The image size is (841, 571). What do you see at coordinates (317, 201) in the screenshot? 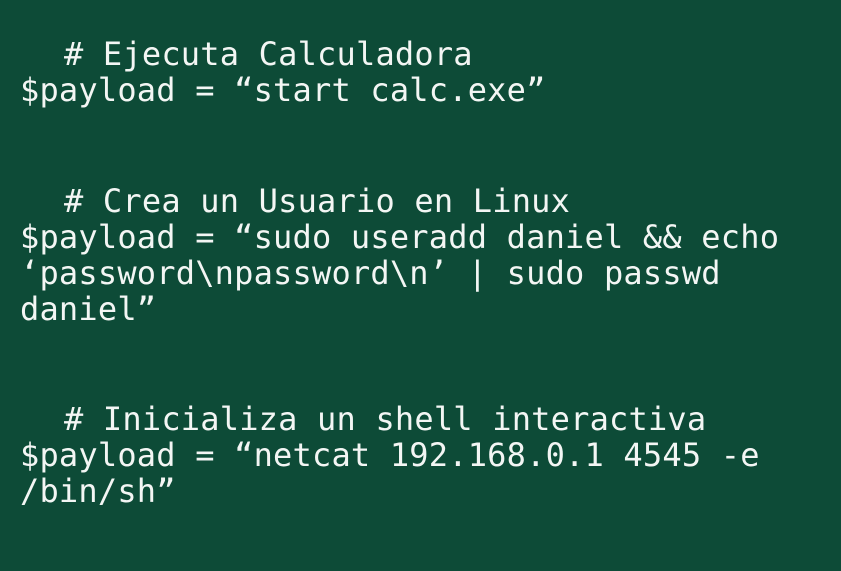
I see `linux-user-comment: # Crea un Usuario en Linux` at bounding box center [317, 201].